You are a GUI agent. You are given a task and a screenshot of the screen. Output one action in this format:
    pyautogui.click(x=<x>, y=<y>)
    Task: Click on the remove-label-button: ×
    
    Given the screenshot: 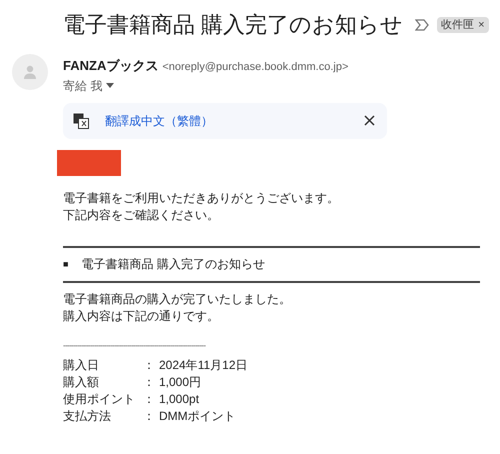 What is the action you would take?
    pyautogui.click(x=481, y=25)
    